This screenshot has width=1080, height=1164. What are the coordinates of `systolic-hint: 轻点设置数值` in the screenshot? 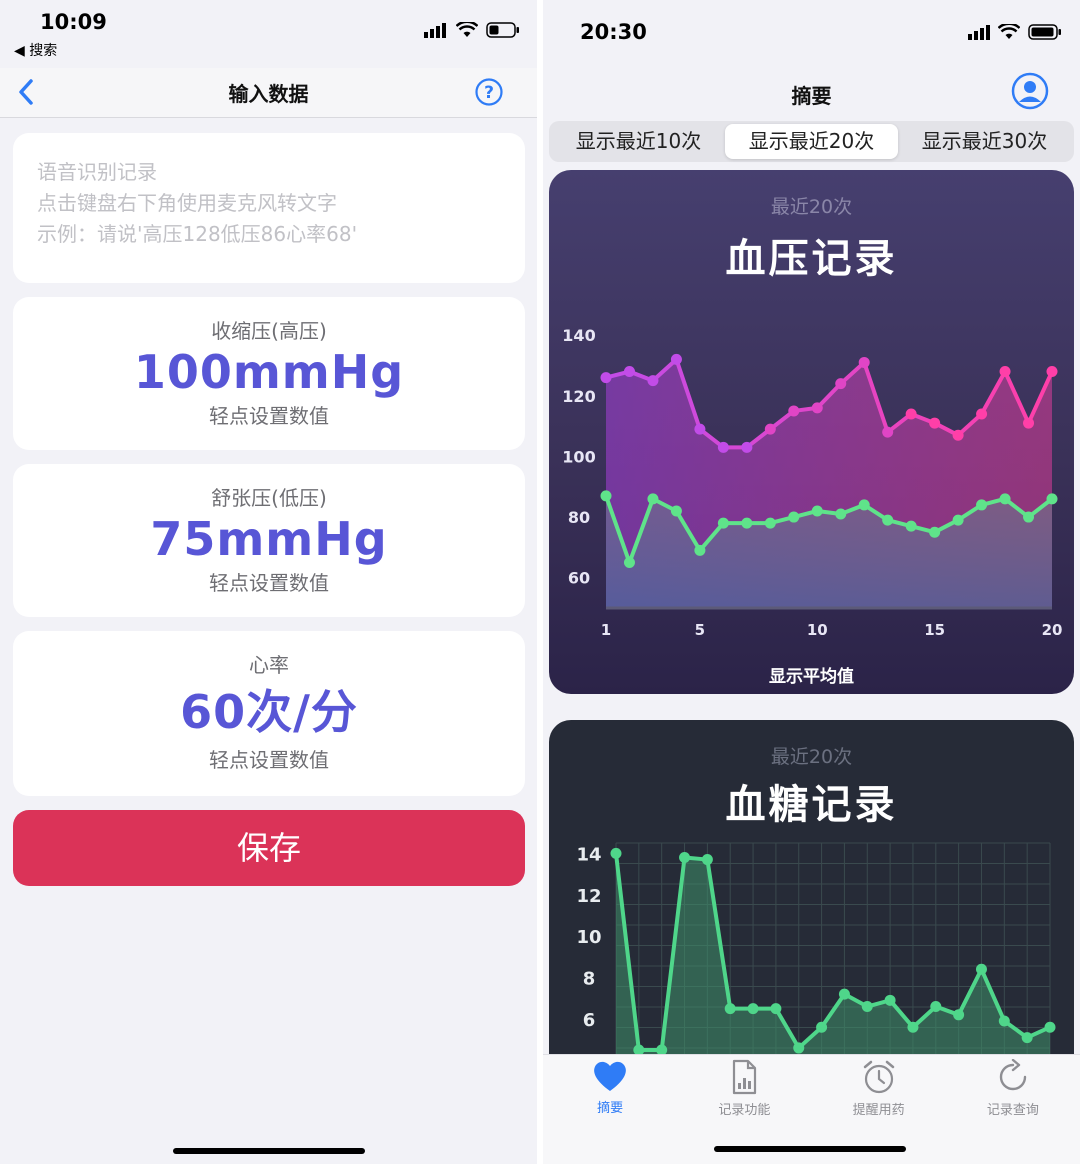 It's located at (269, 416).